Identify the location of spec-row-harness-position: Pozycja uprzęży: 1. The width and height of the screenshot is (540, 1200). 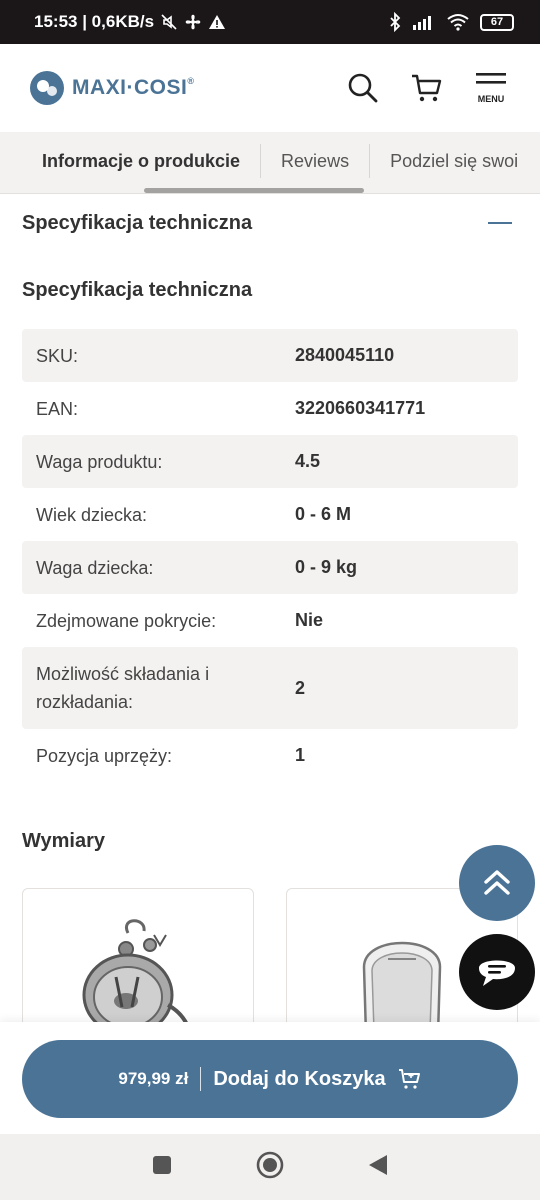
(270, 755).